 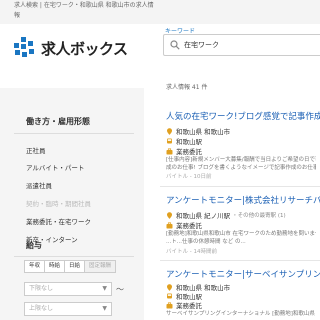 What do you see at coordinates (58, 121) in the screenshot?
I see `employment-section-title: 働き方・雇用形態` at bounding box center [58, 121].